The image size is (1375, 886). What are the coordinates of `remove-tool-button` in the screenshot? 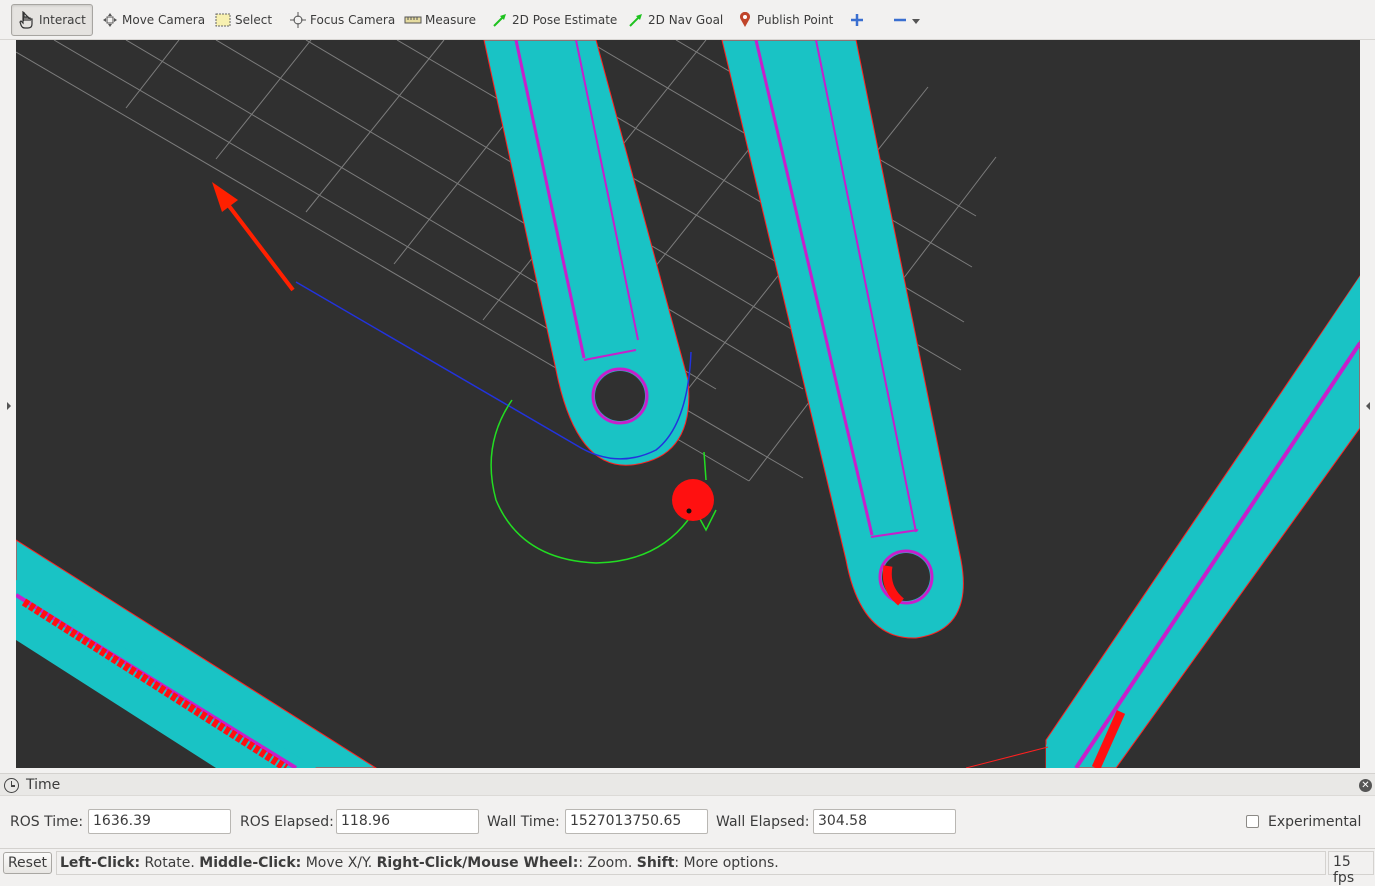 It's located at (905, 20).